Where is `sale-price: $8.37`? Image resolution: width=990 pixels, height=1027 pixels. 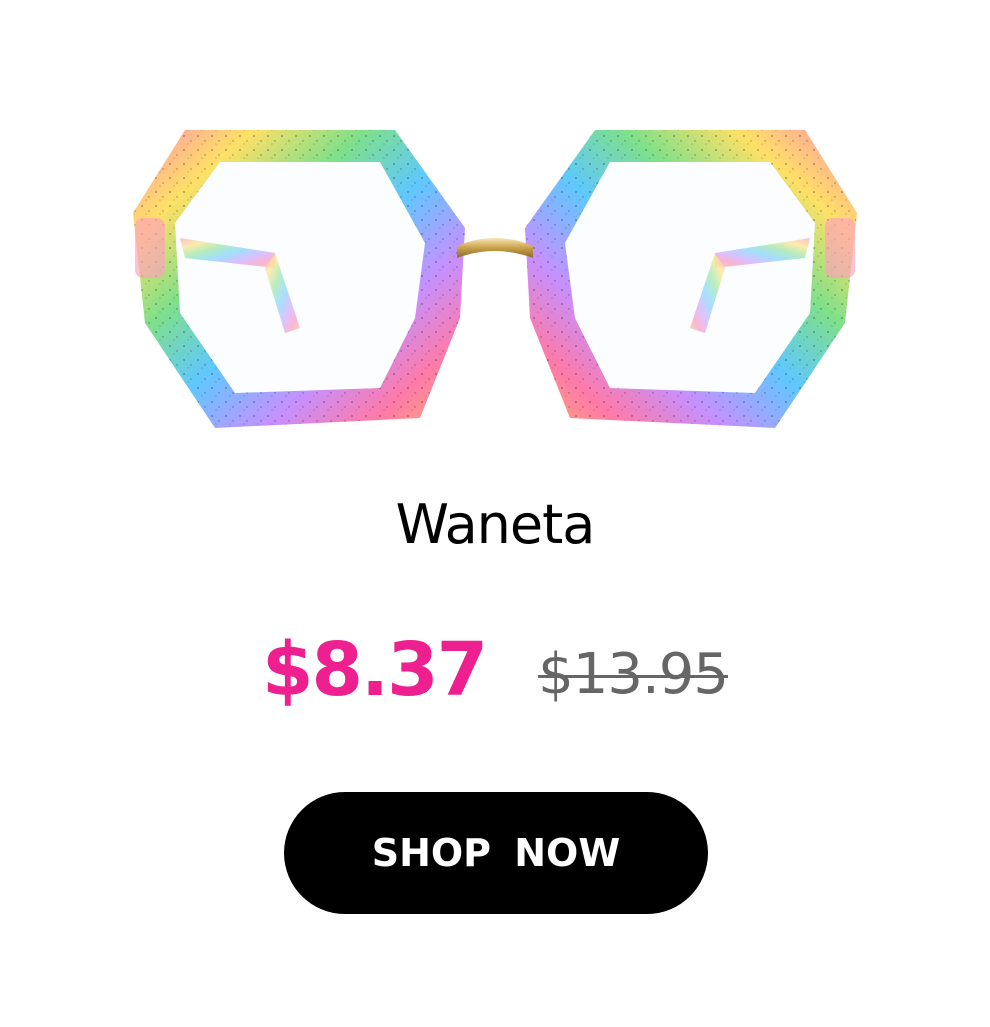
sale-price: $8.37 is located at coordinates (374, 670).